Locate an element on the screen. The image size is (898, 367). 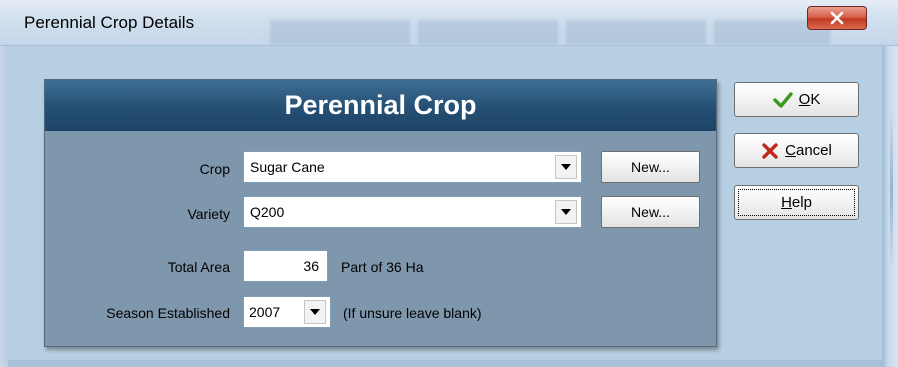
window-bottom-border is located at coordinates (445, 363).